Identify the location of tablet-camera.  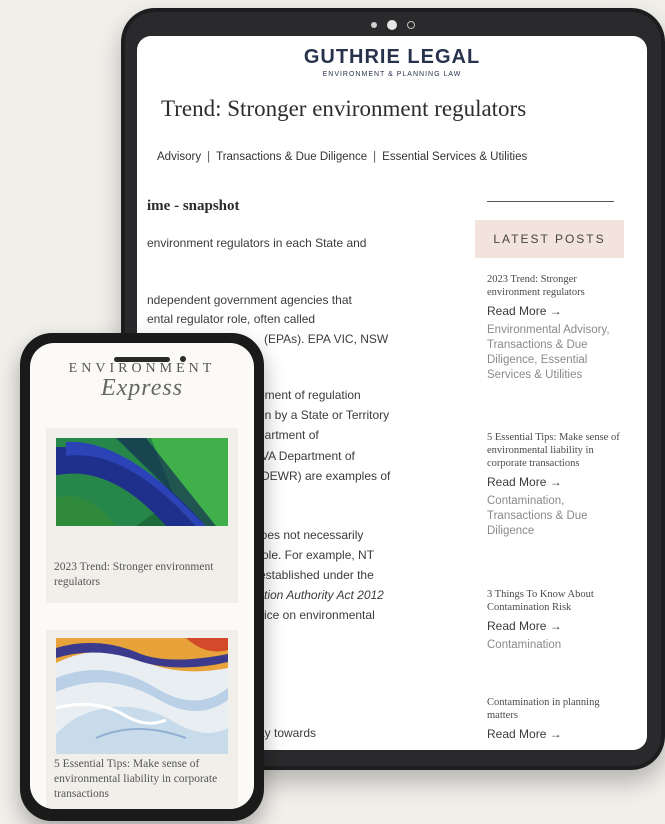
(393, 25).